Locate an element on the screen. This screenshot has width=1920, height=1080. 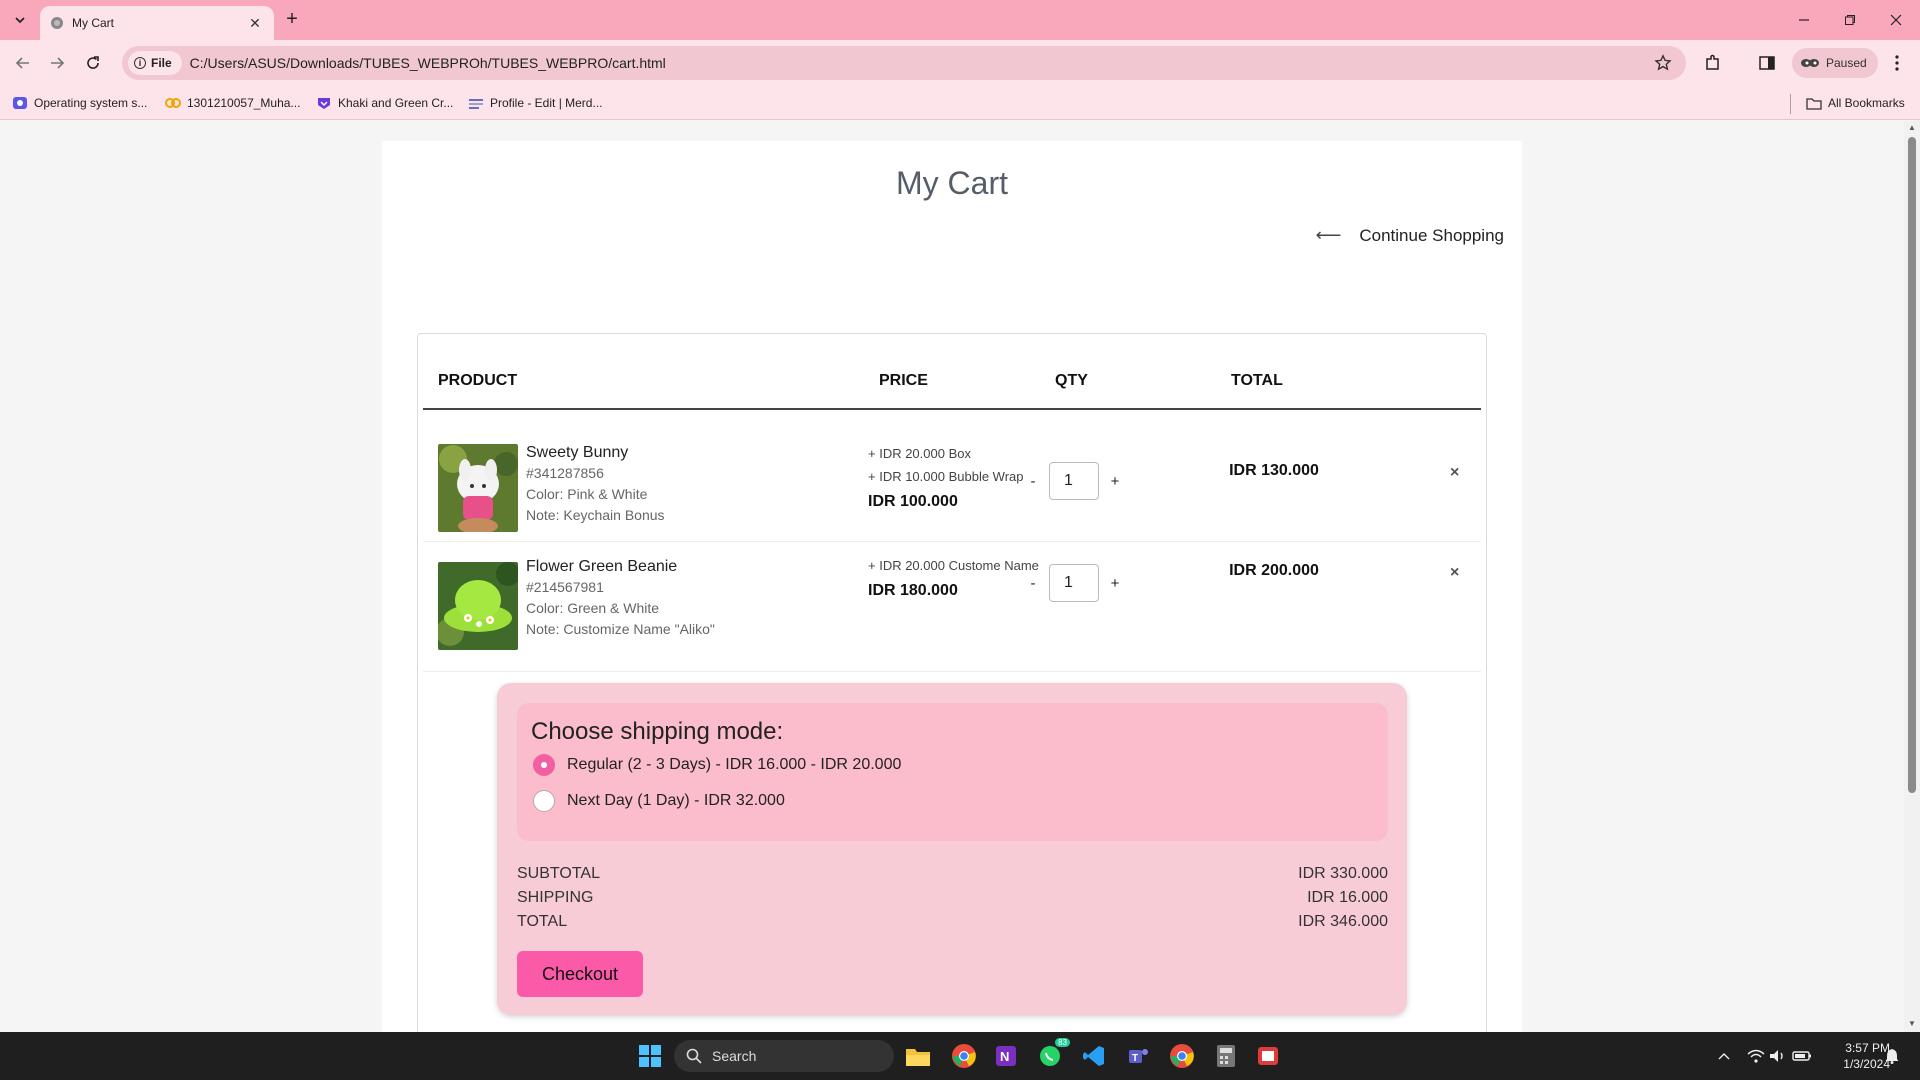
bookmark-favicon-icon is located at coordinates (324, 103).